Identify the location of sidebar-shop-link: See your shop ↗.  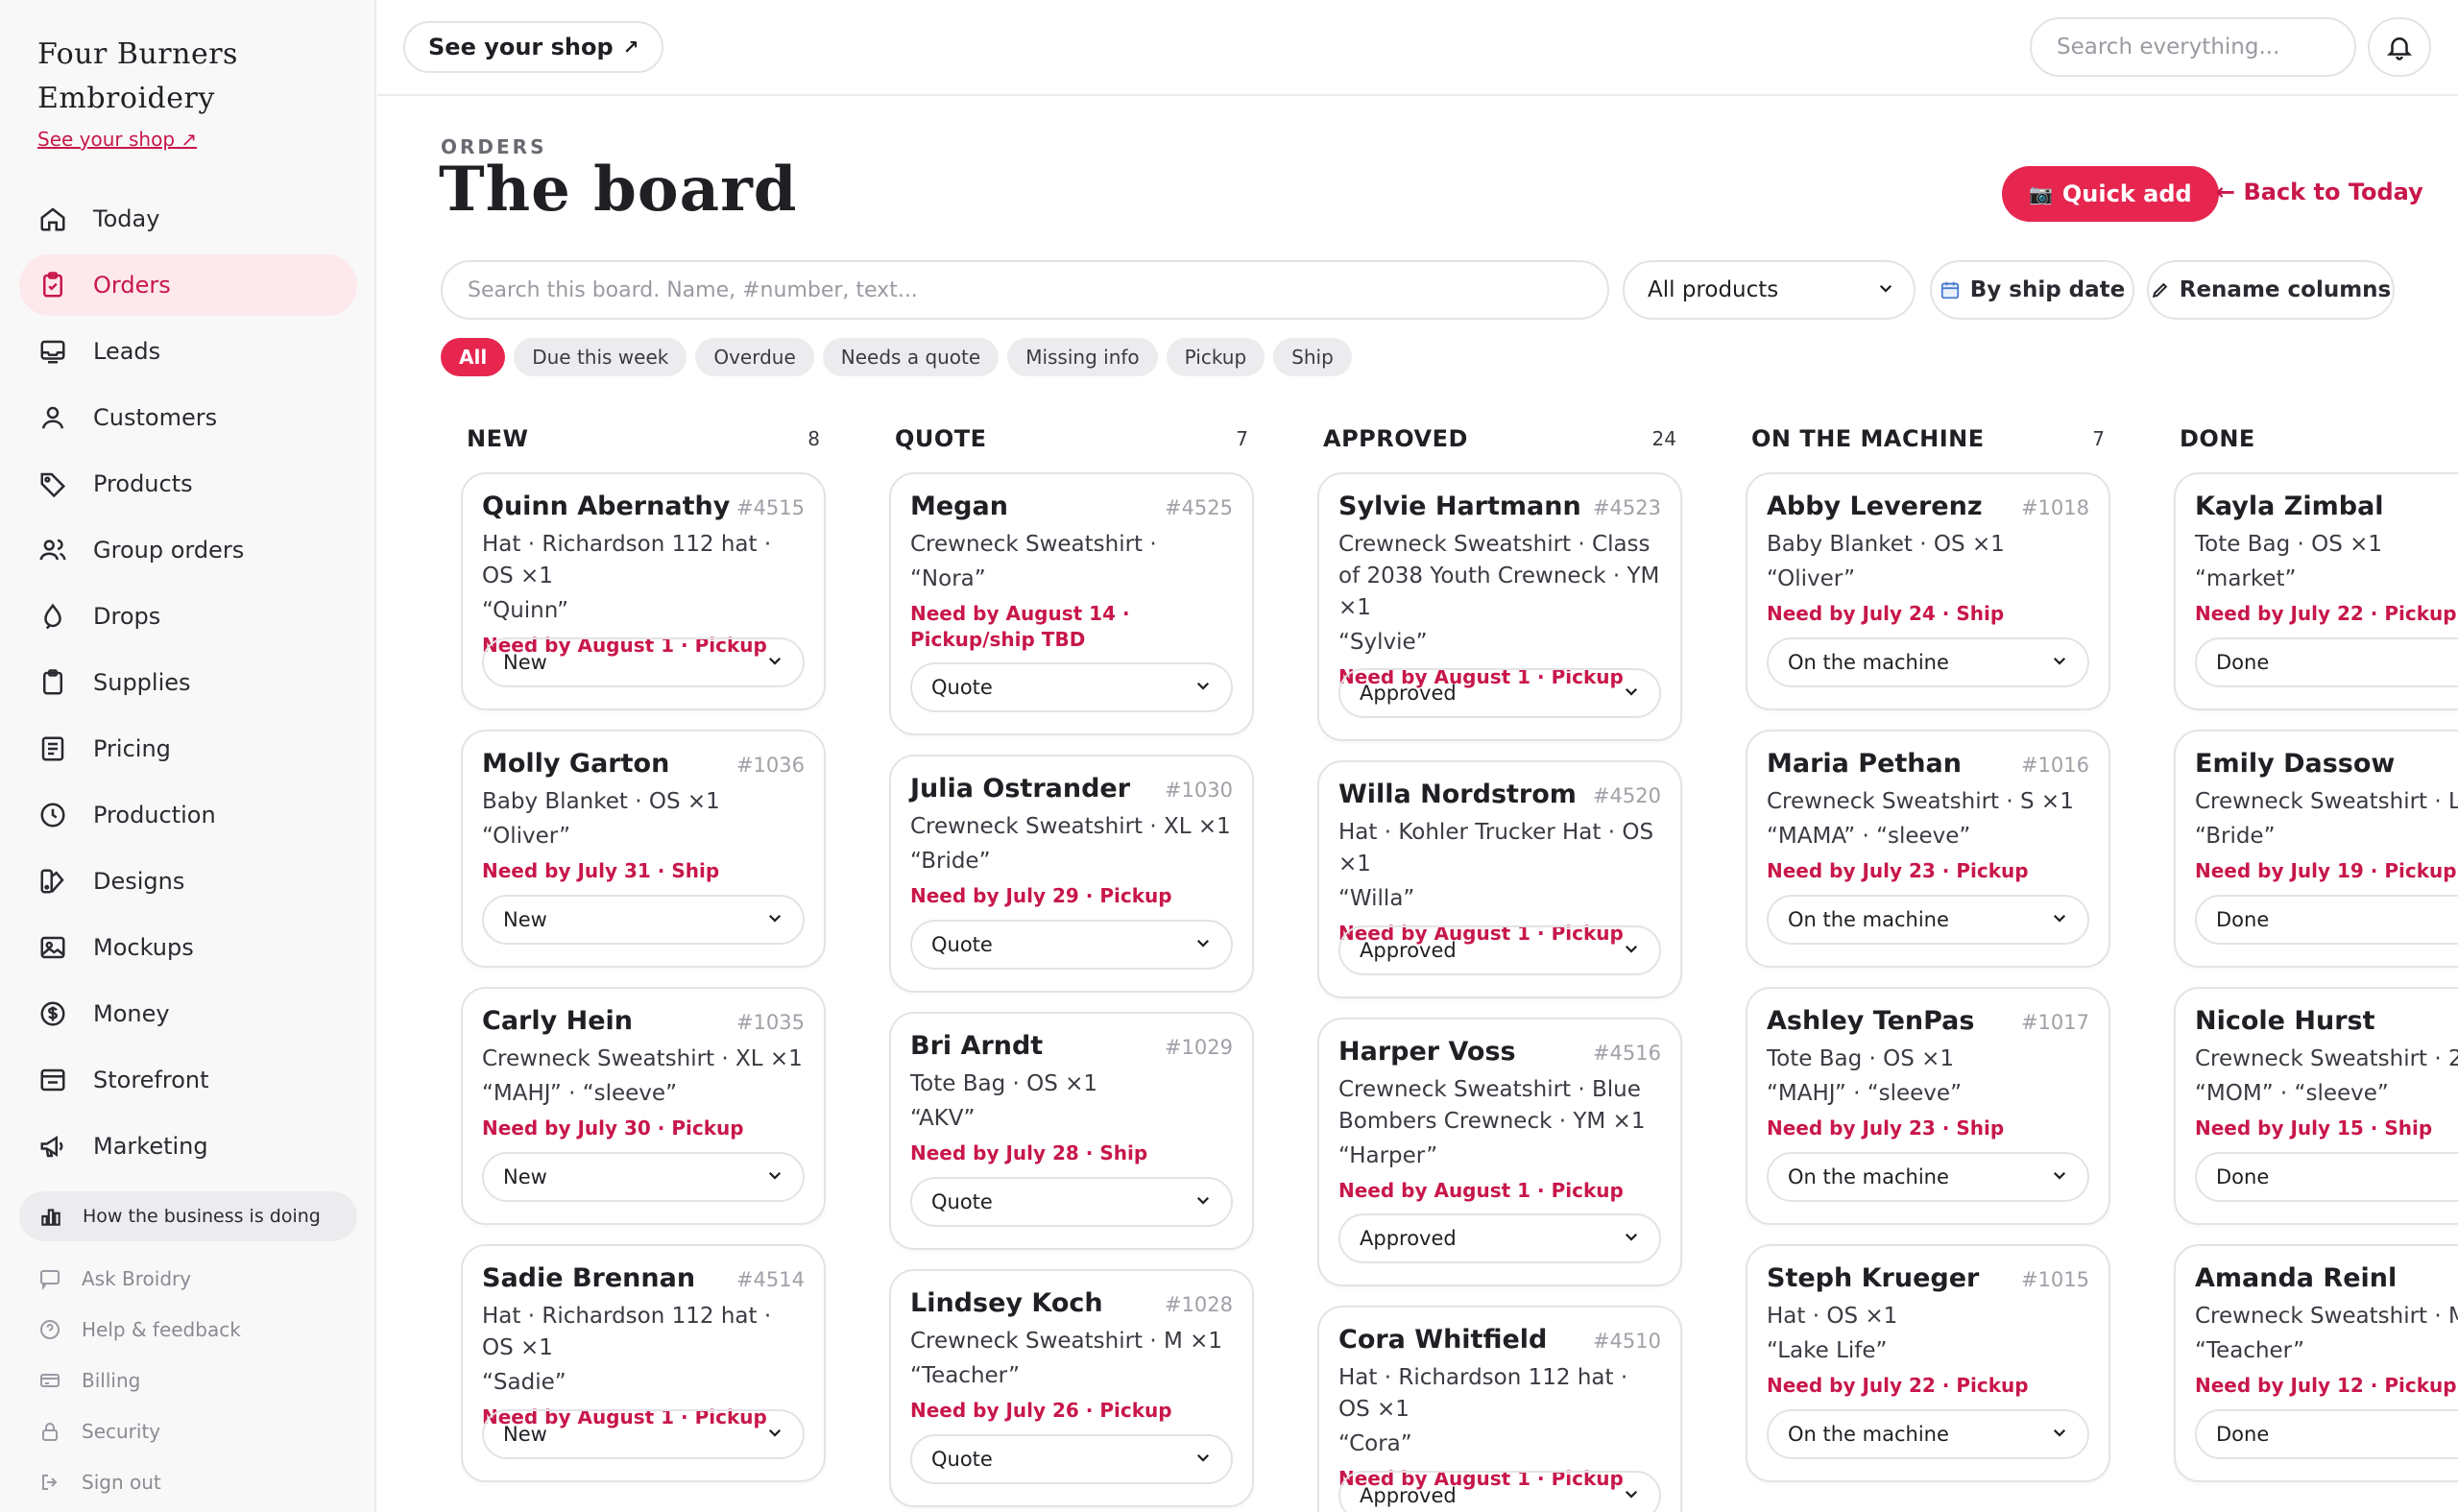
(117, 139).